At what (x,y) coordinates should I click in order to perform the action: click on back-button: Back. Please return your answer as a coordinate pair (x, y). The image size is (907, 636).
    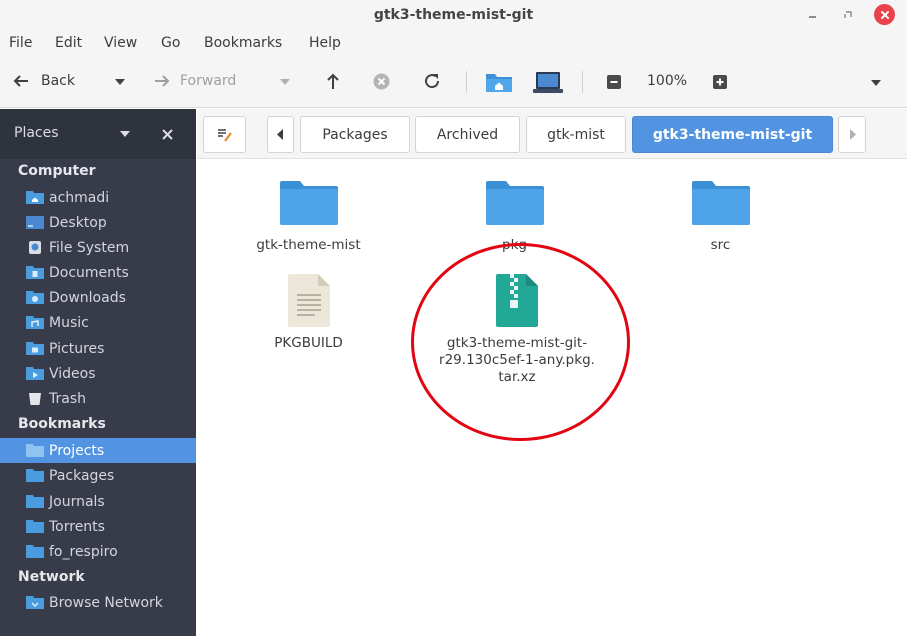
    Looking at the image, I should click on (43, 81).